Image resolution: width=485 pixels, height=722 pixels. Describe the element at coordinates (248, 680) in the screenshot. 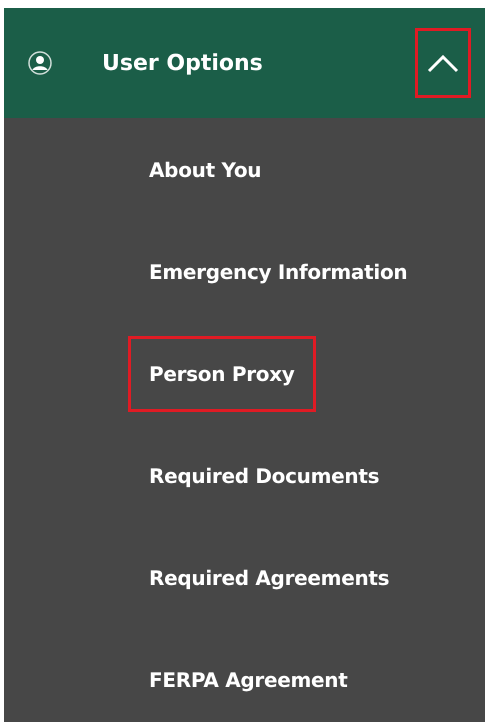

I see `menu-item: FERPA Agreement` at that location.